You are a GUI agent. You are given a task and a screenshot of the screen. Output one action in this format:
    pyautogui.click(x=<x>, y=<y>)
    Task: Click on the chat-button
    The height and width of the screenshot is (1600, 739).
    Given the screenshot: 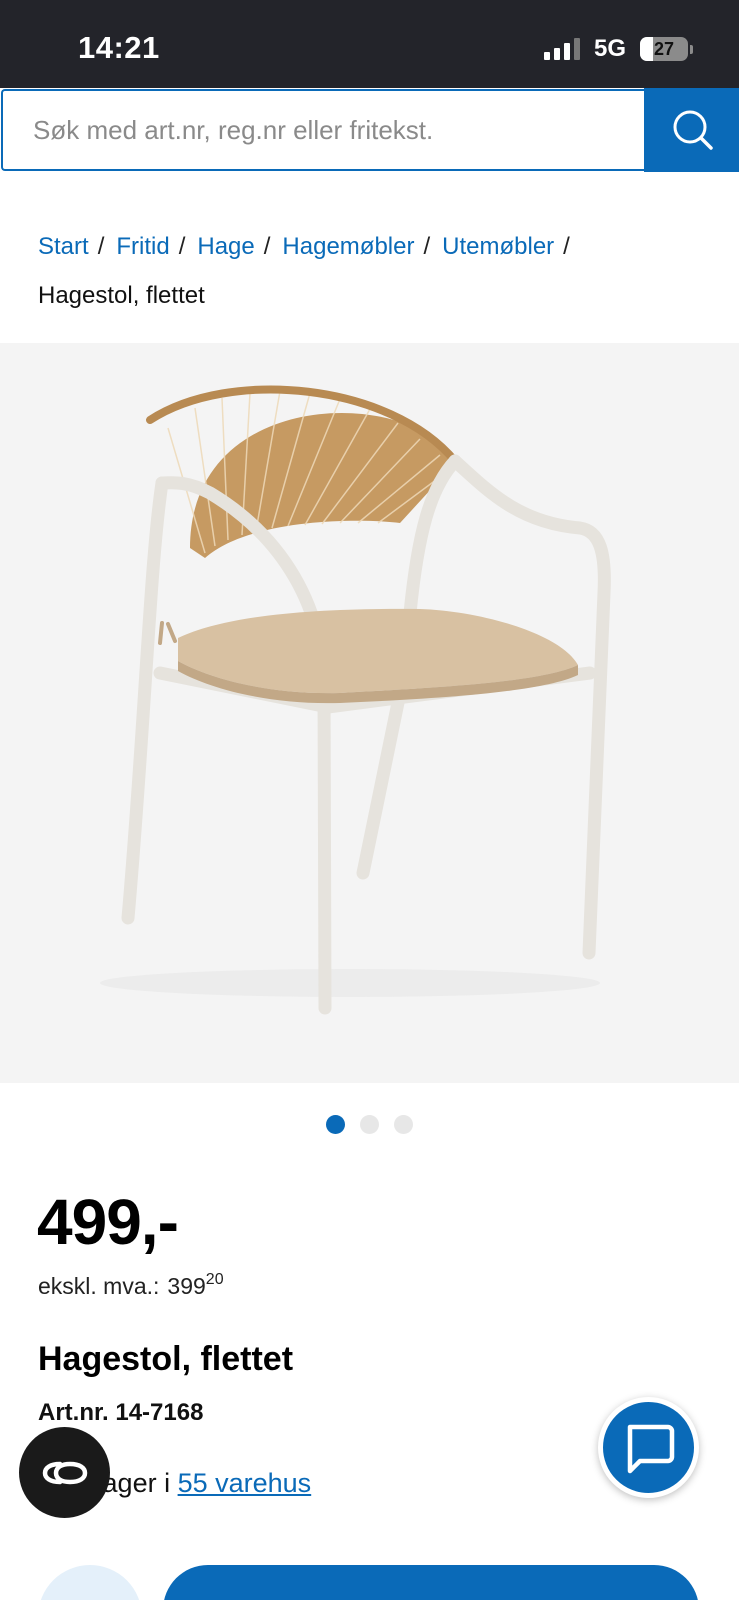 What is the action you would take?
    pyautogui.click(x=648, y=1447)
    